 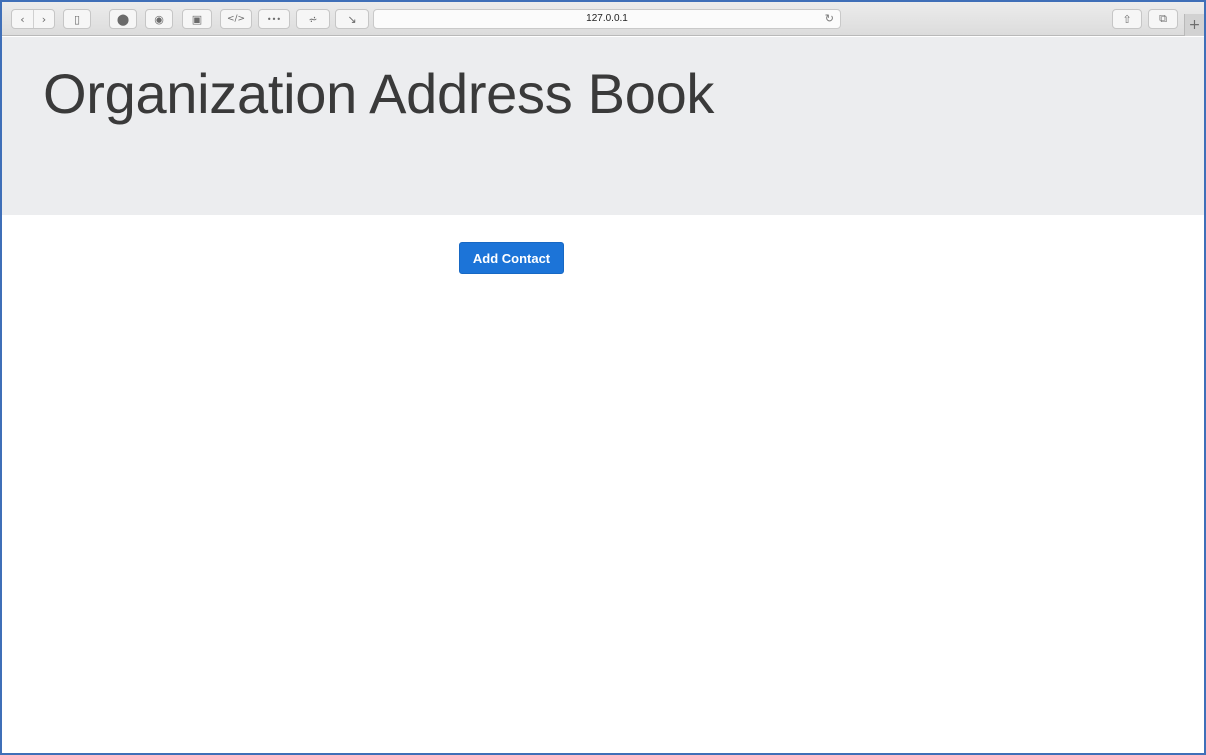 What do you see at coordinates (274, 19) in the screenshot?
I see `more-icon: •••` at bounding box center [274, 19].